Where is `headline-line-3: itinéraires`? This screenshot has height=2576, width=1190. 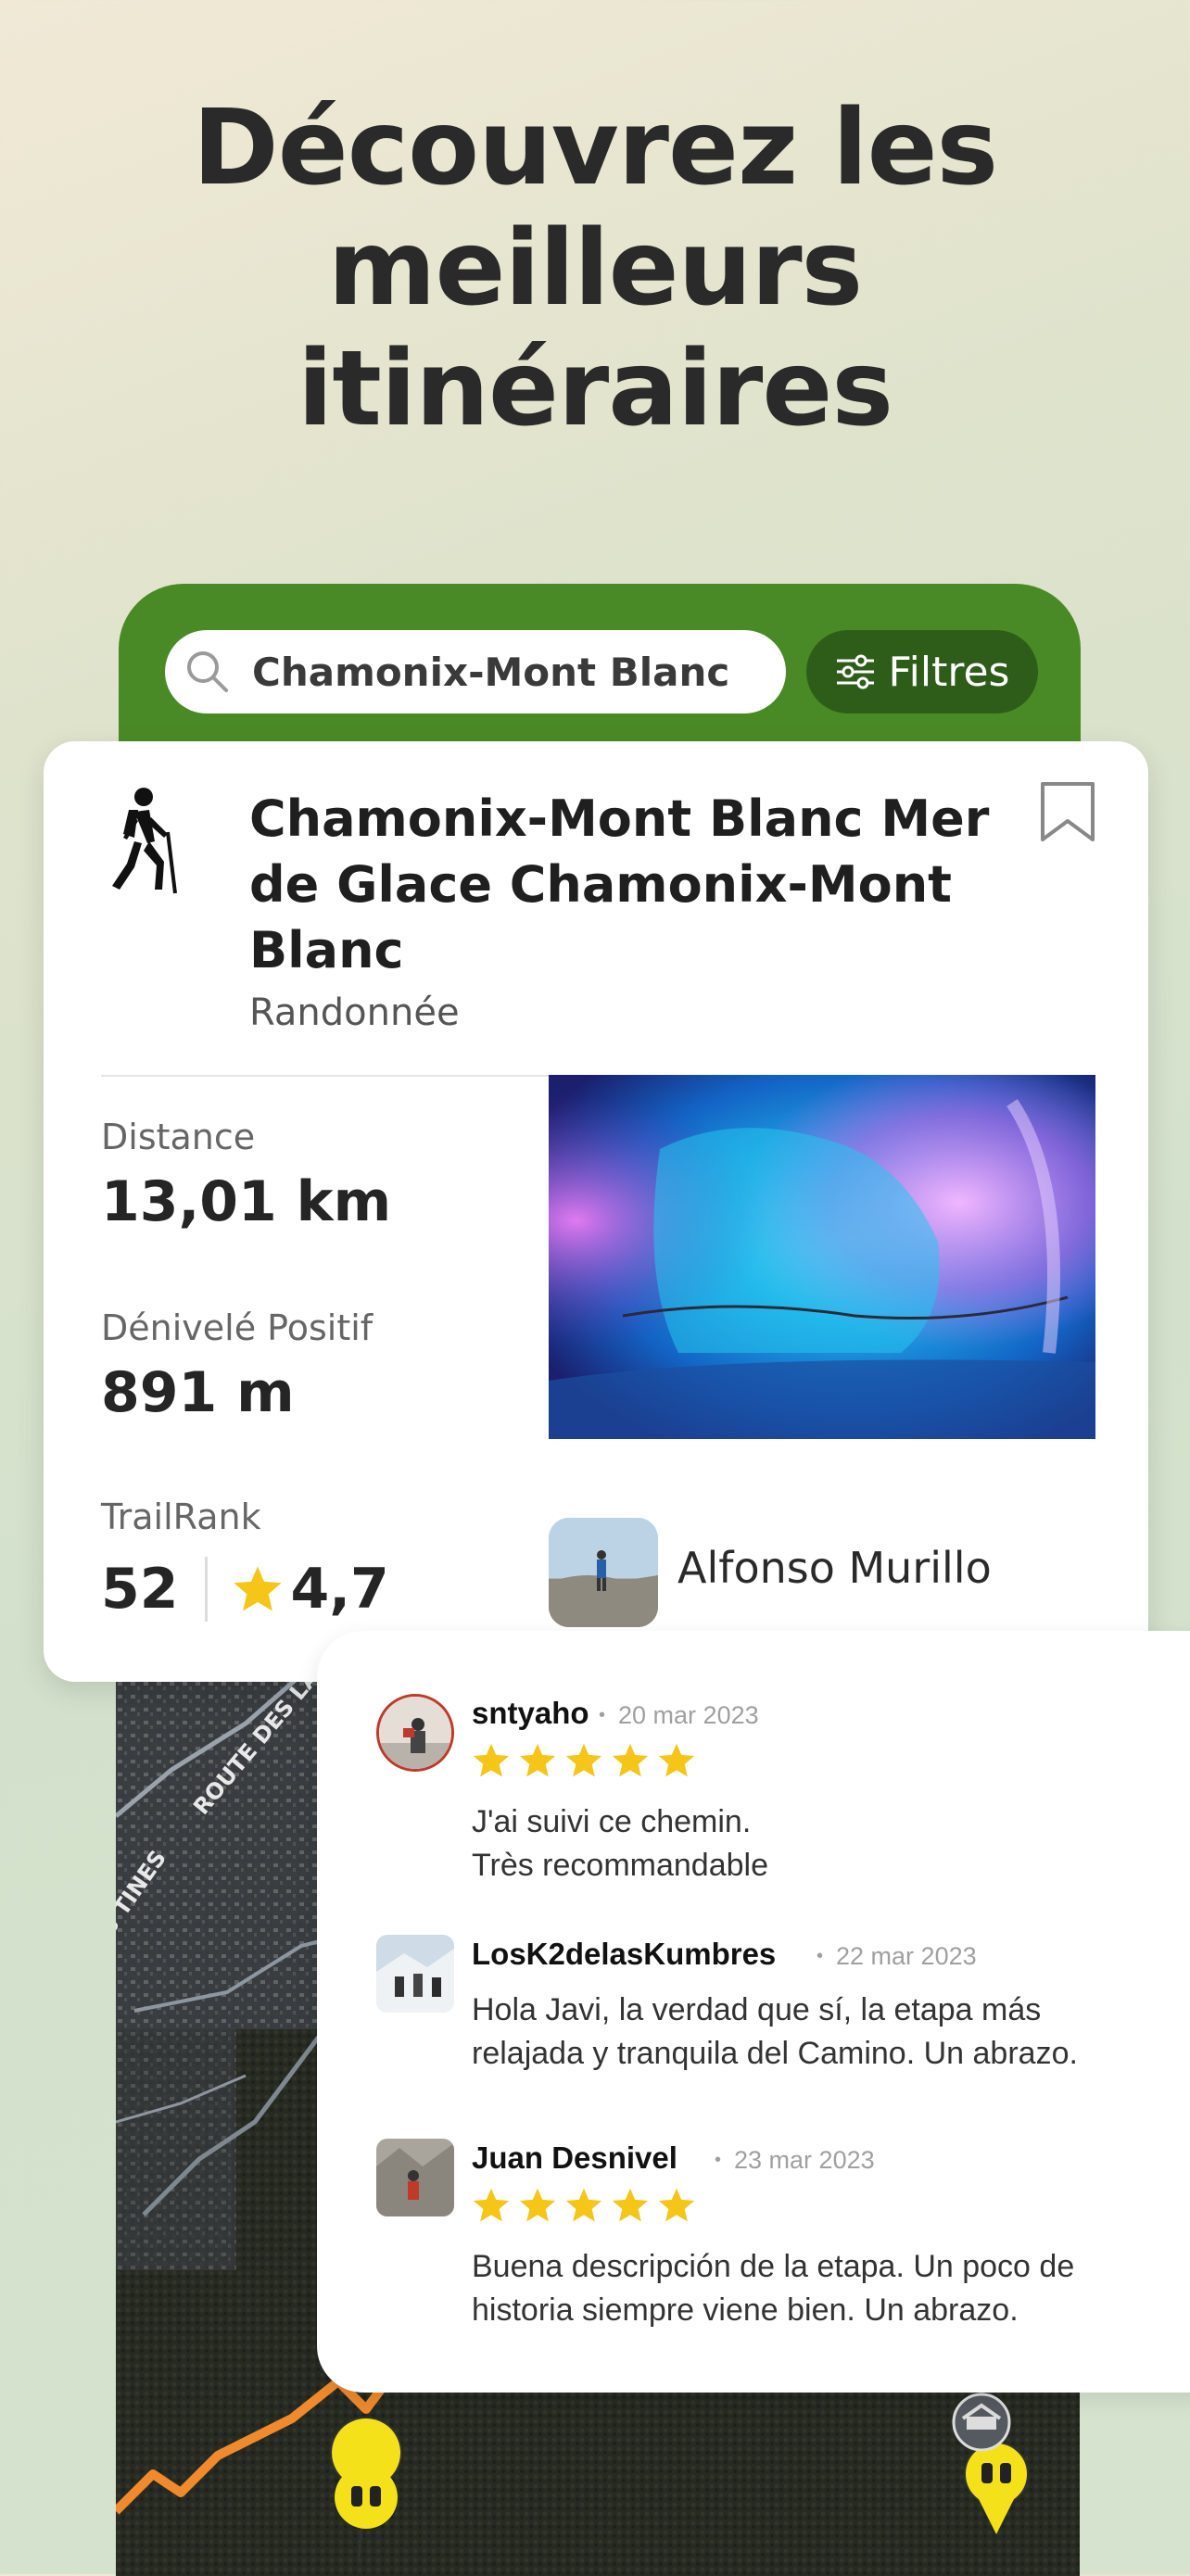 headline-line-3: itinéraires is located at coordinates (595, 389).